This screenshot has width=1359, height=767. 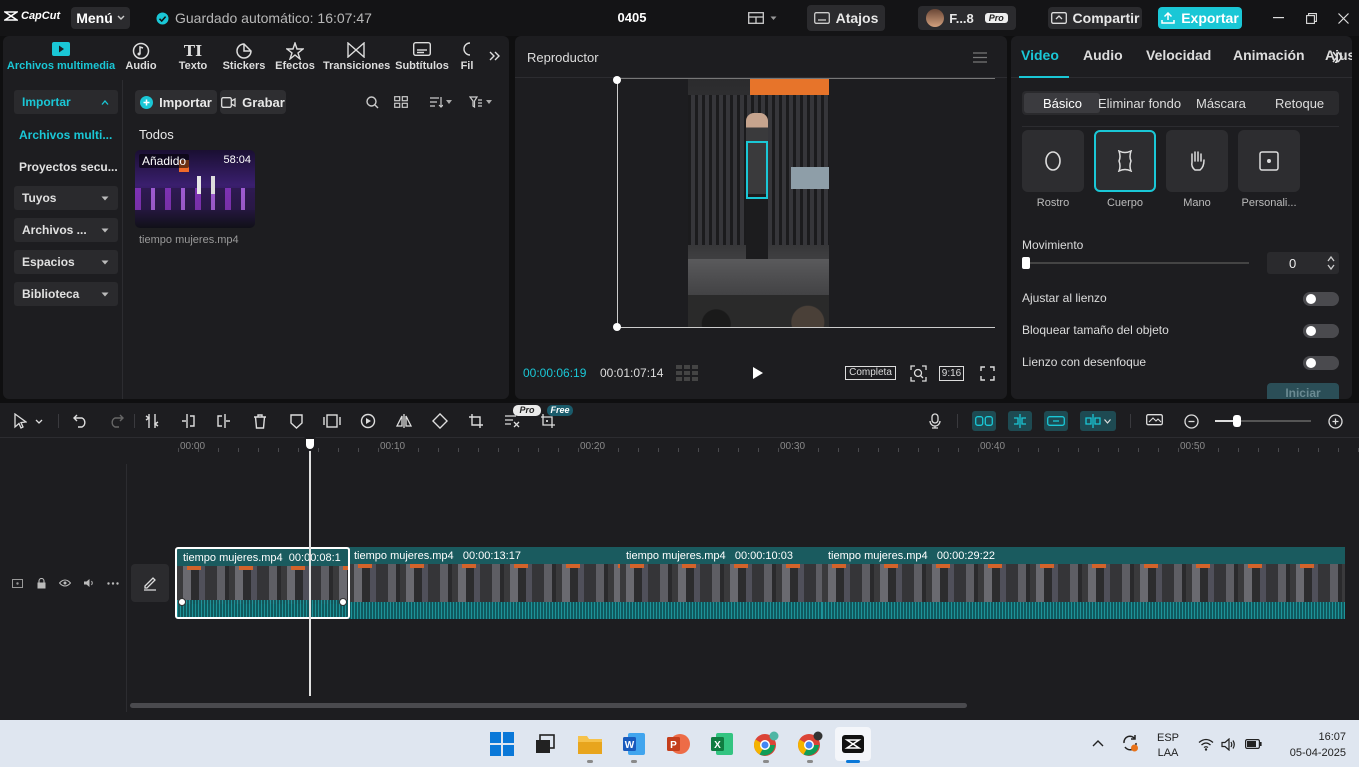 I want to click on tab-audio: Audio, so click(x=141, y=57).